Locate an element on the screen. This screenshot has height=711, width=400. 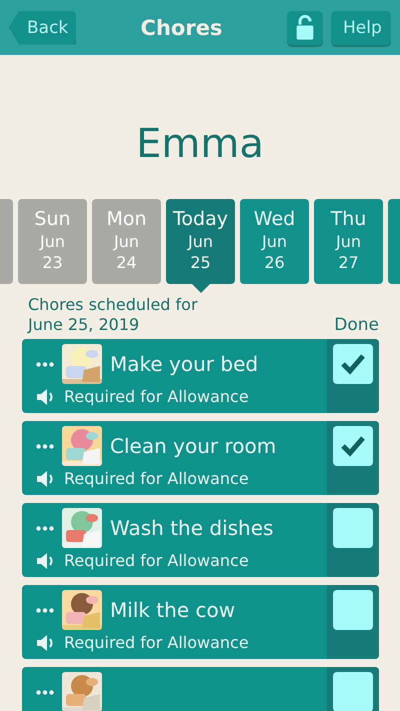
day-tab: Mon Jun 24 is located at coordinates (126, 241).